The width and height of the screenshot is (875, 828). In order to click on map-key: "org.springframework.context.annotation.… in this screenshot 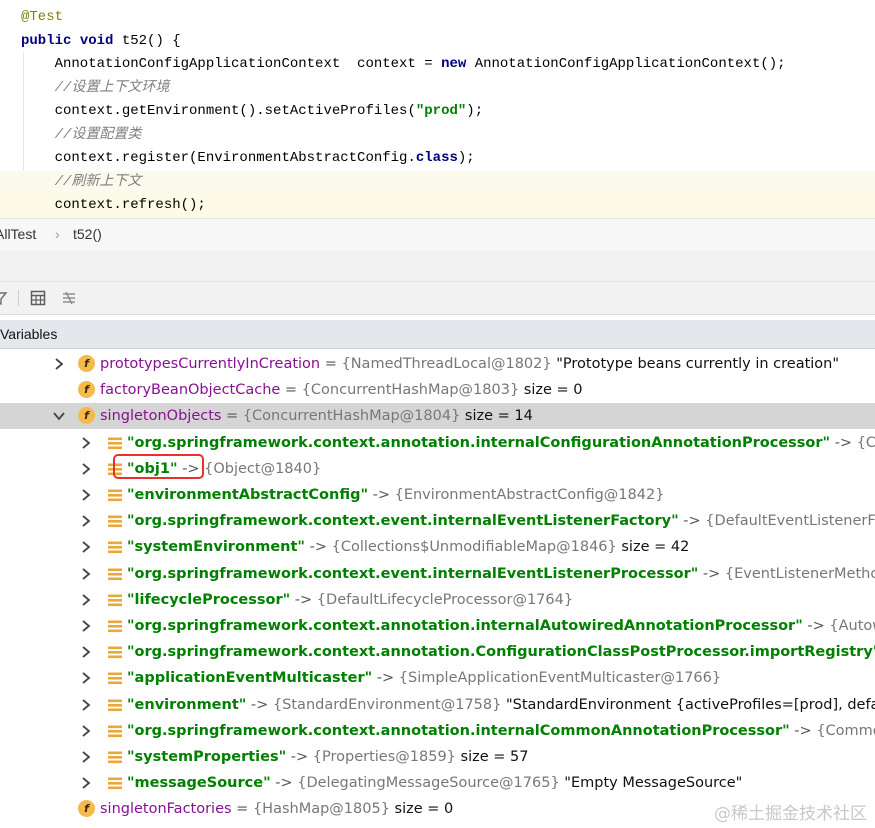, I will do `click(458, 730)`.